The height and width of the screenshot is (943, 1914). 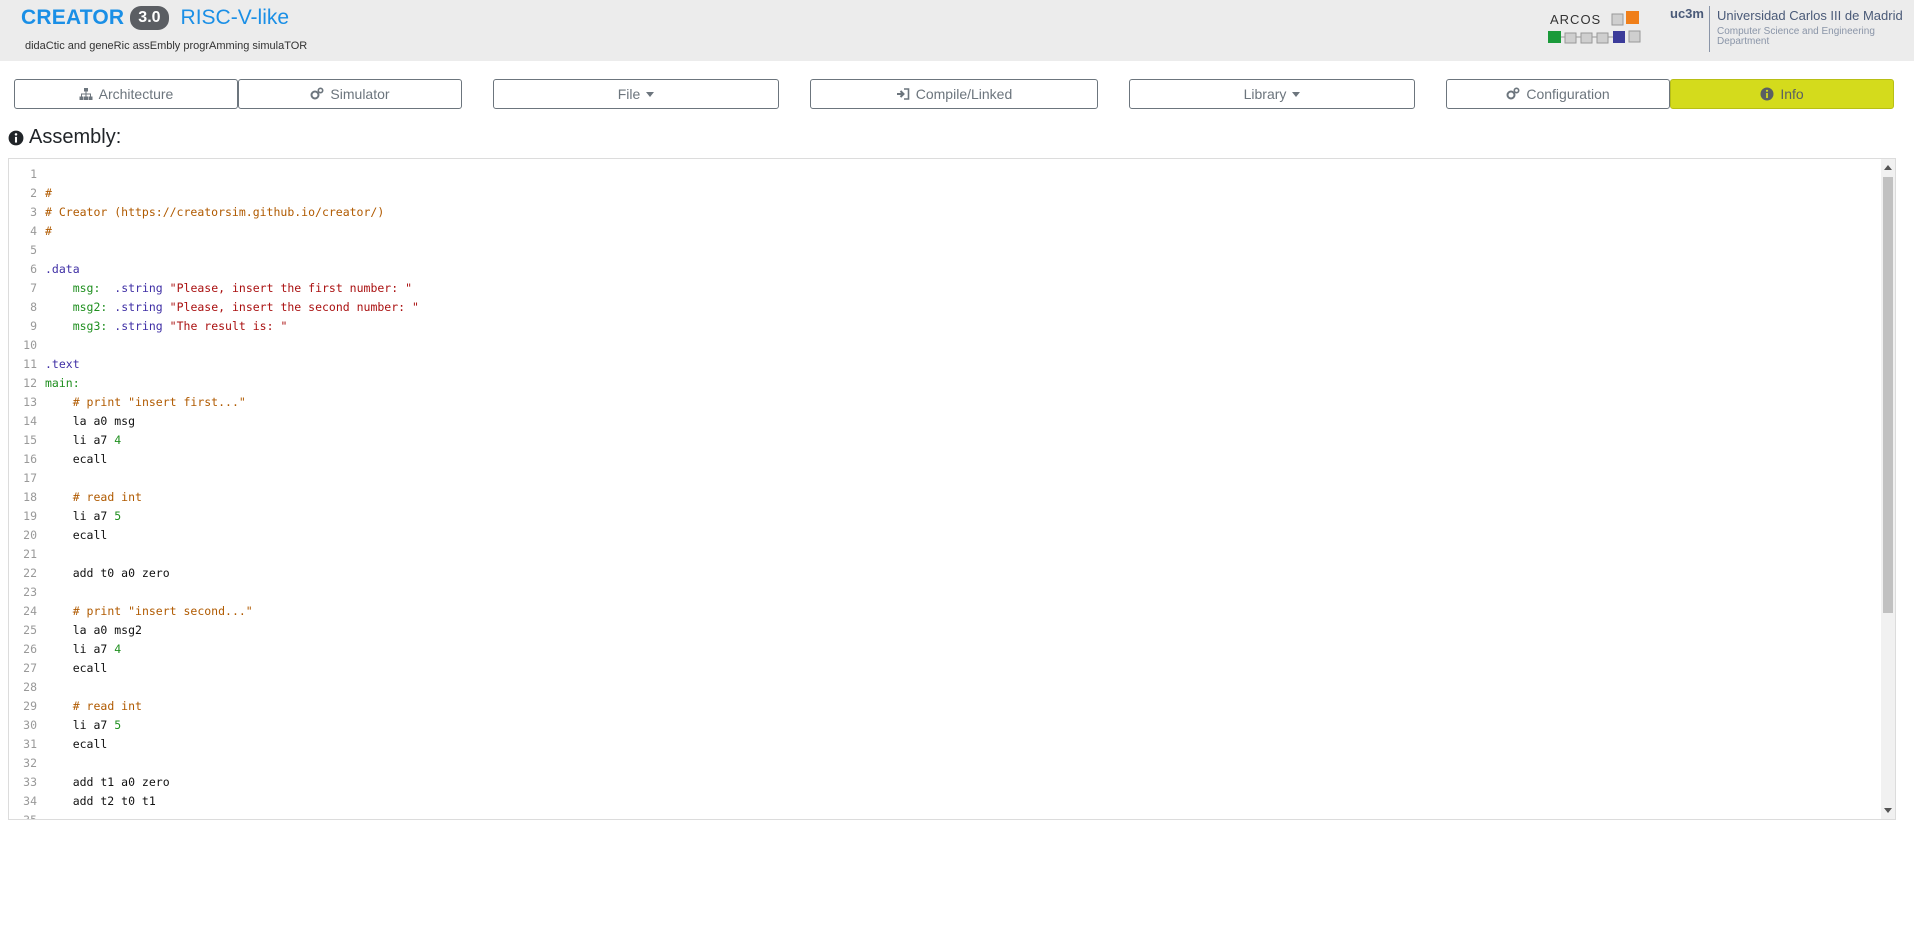 What do you see at coordinates (952, 193) in the screenshot?
I see `code-line: 2 #` at bounding box center [952, 193].